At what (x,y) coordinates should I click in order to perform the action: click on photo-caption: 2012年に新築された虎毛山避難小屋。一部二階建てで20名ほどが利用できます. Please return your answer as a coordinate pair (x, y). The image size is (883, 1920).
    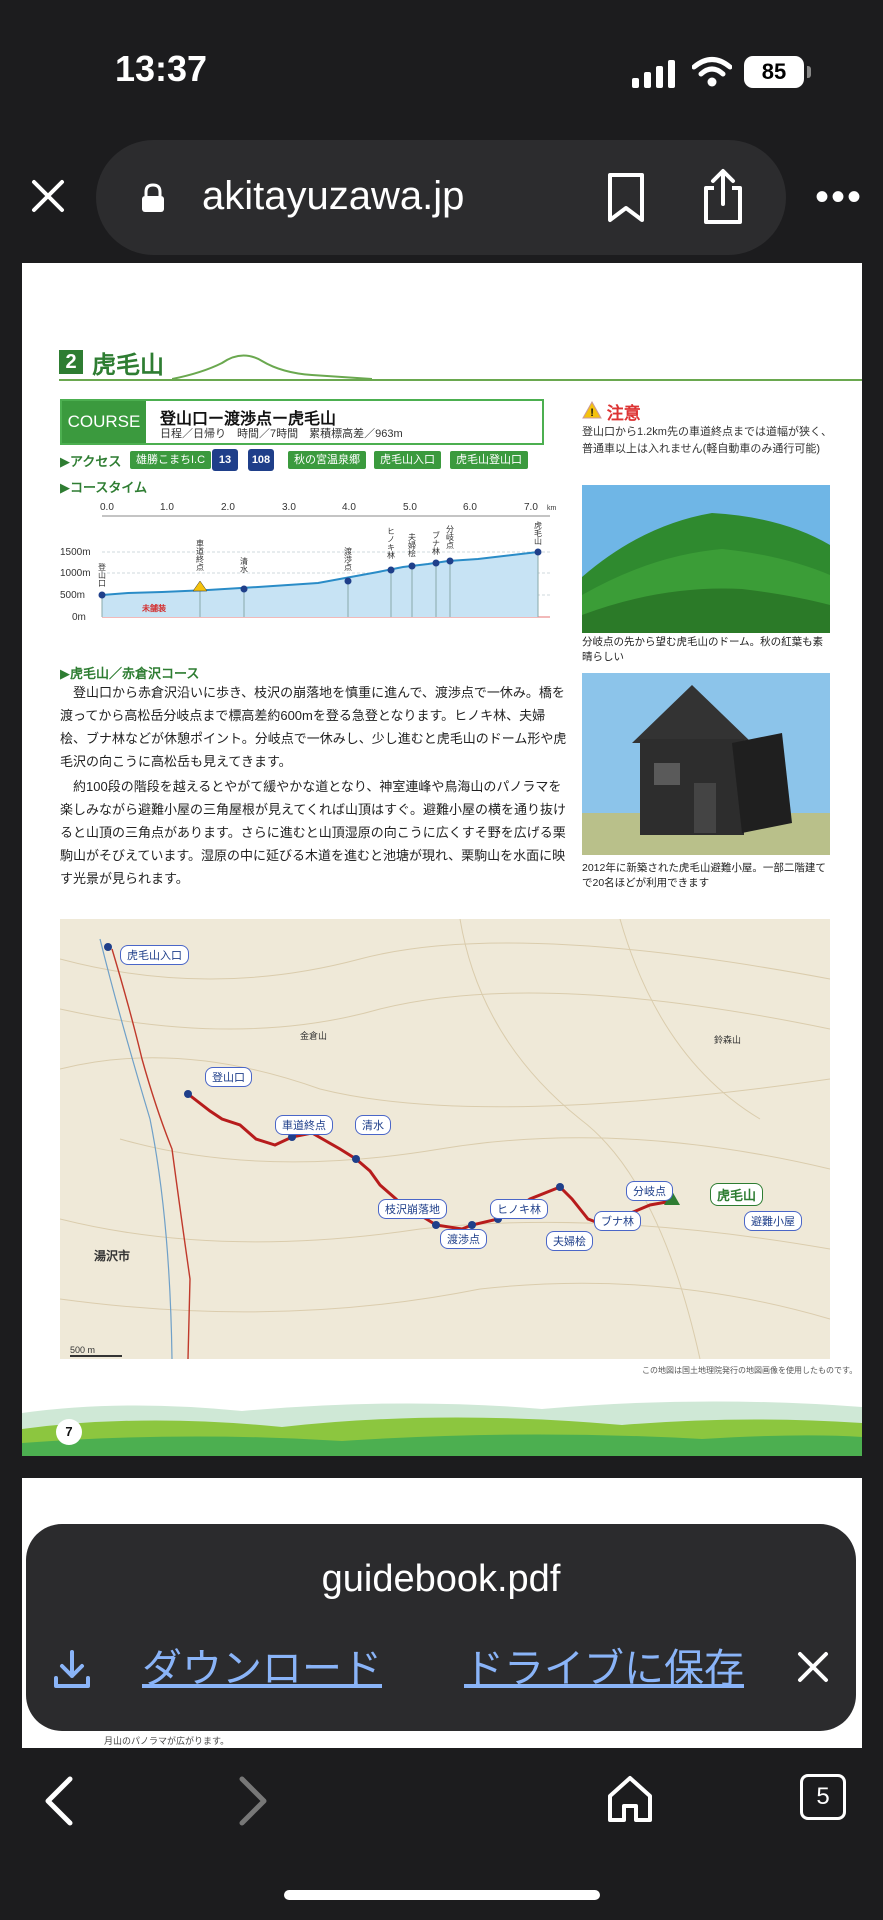
    Looking at the image, I should click on (704, 875).